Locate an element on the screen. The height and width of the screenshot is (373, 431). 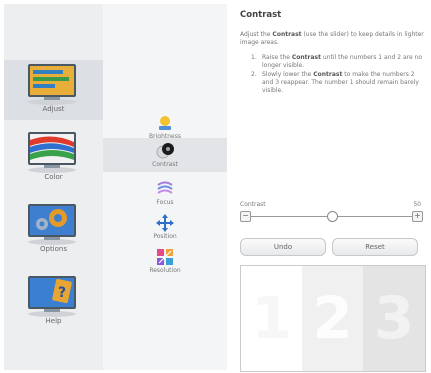
subitem-contrast: Contrast is located at coordinates (165, 155).